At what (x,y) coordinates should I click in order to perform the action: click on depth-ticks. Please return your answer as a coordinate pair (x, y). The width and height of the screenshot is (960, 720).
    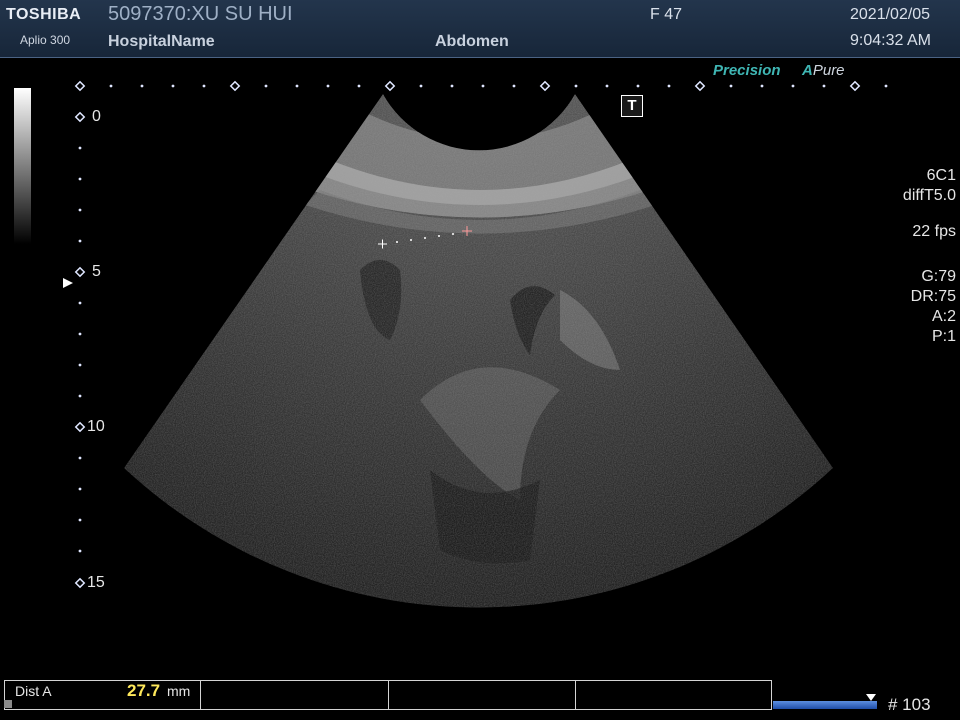
    Looking at the image, I should click on (80, 350).